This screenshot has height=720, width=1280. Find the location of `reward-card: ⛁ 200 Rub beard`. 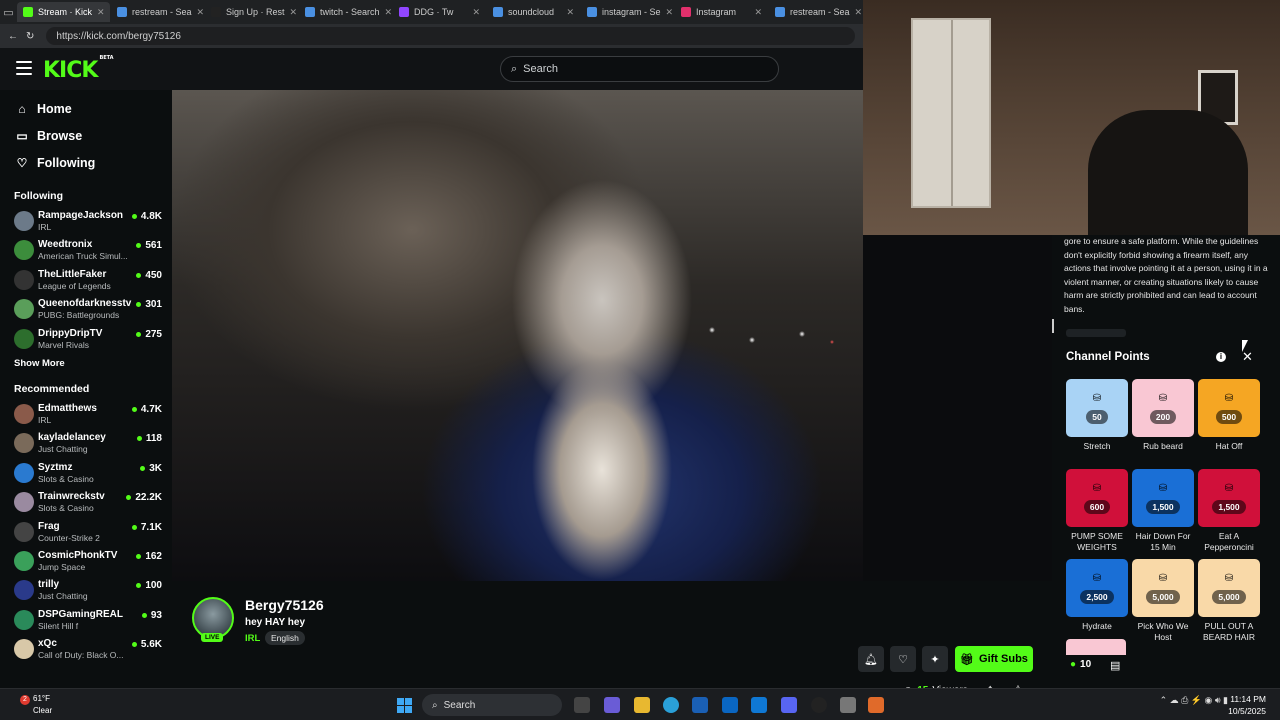

reward-card: ⛁ 200 Rub beard is located at coordinates (1163, 421).